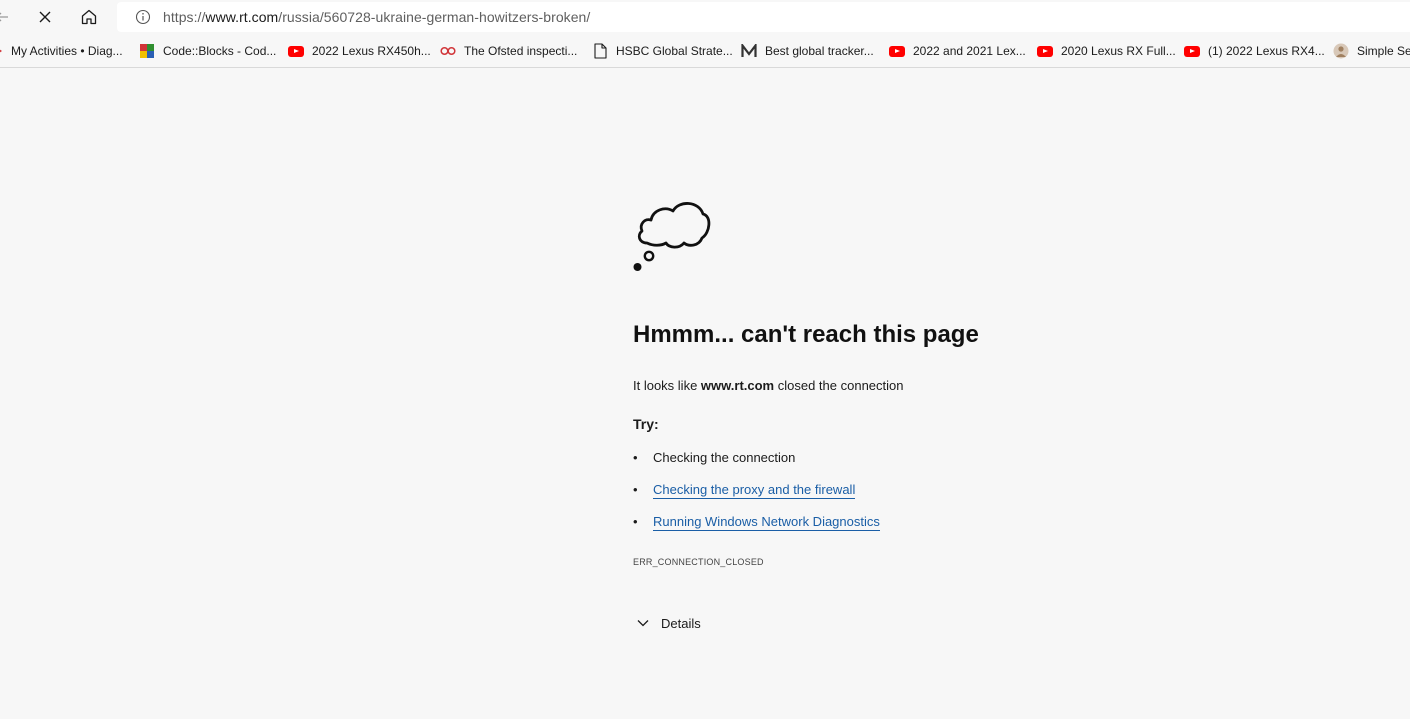 This screenshot has height=719, width=1410. Describe the element at coordinates (4, 17) in the screenshot. I see `back-arrow-icon` at that location.